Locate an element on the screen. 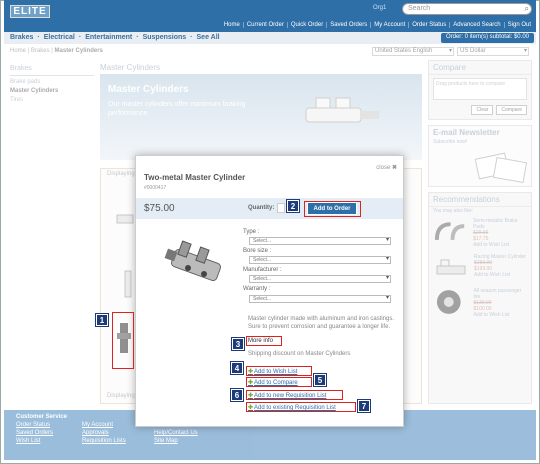  manufacturer-label: Manufacturer : is located at coordinates (262, 270).